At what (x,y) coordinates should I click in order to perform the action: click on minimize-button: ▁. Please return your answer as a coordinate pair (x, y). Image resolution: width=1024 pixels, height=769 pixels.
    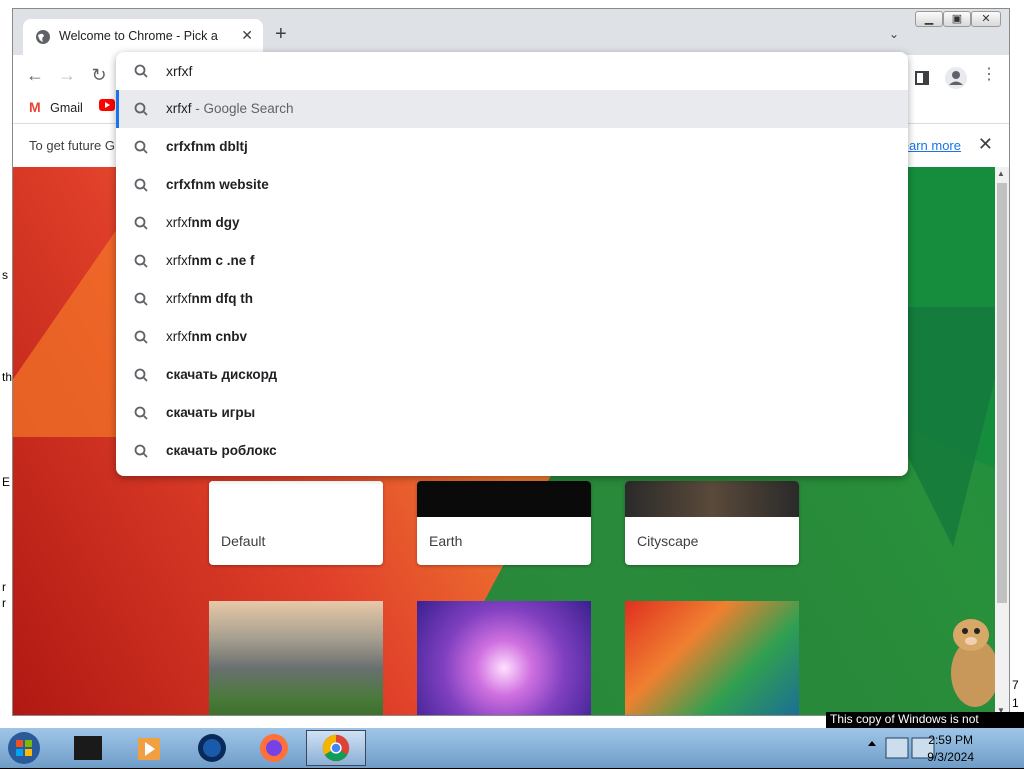
    Looking at the image, I should click on (929, 19).